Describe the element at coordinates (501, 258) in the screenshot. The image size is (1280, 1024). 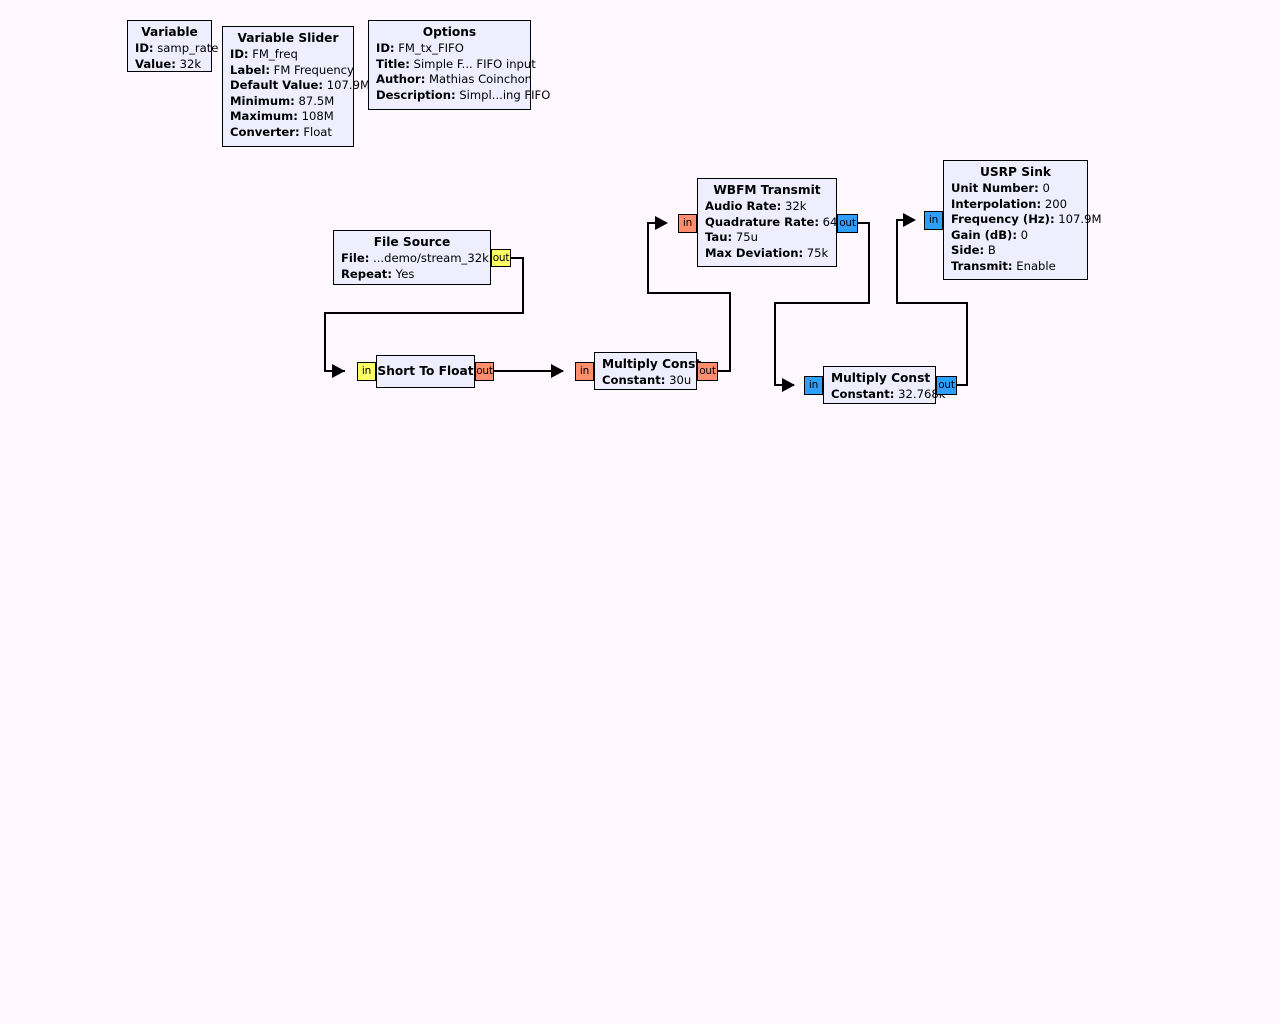
I see `port-file-source-out: out` at that location.